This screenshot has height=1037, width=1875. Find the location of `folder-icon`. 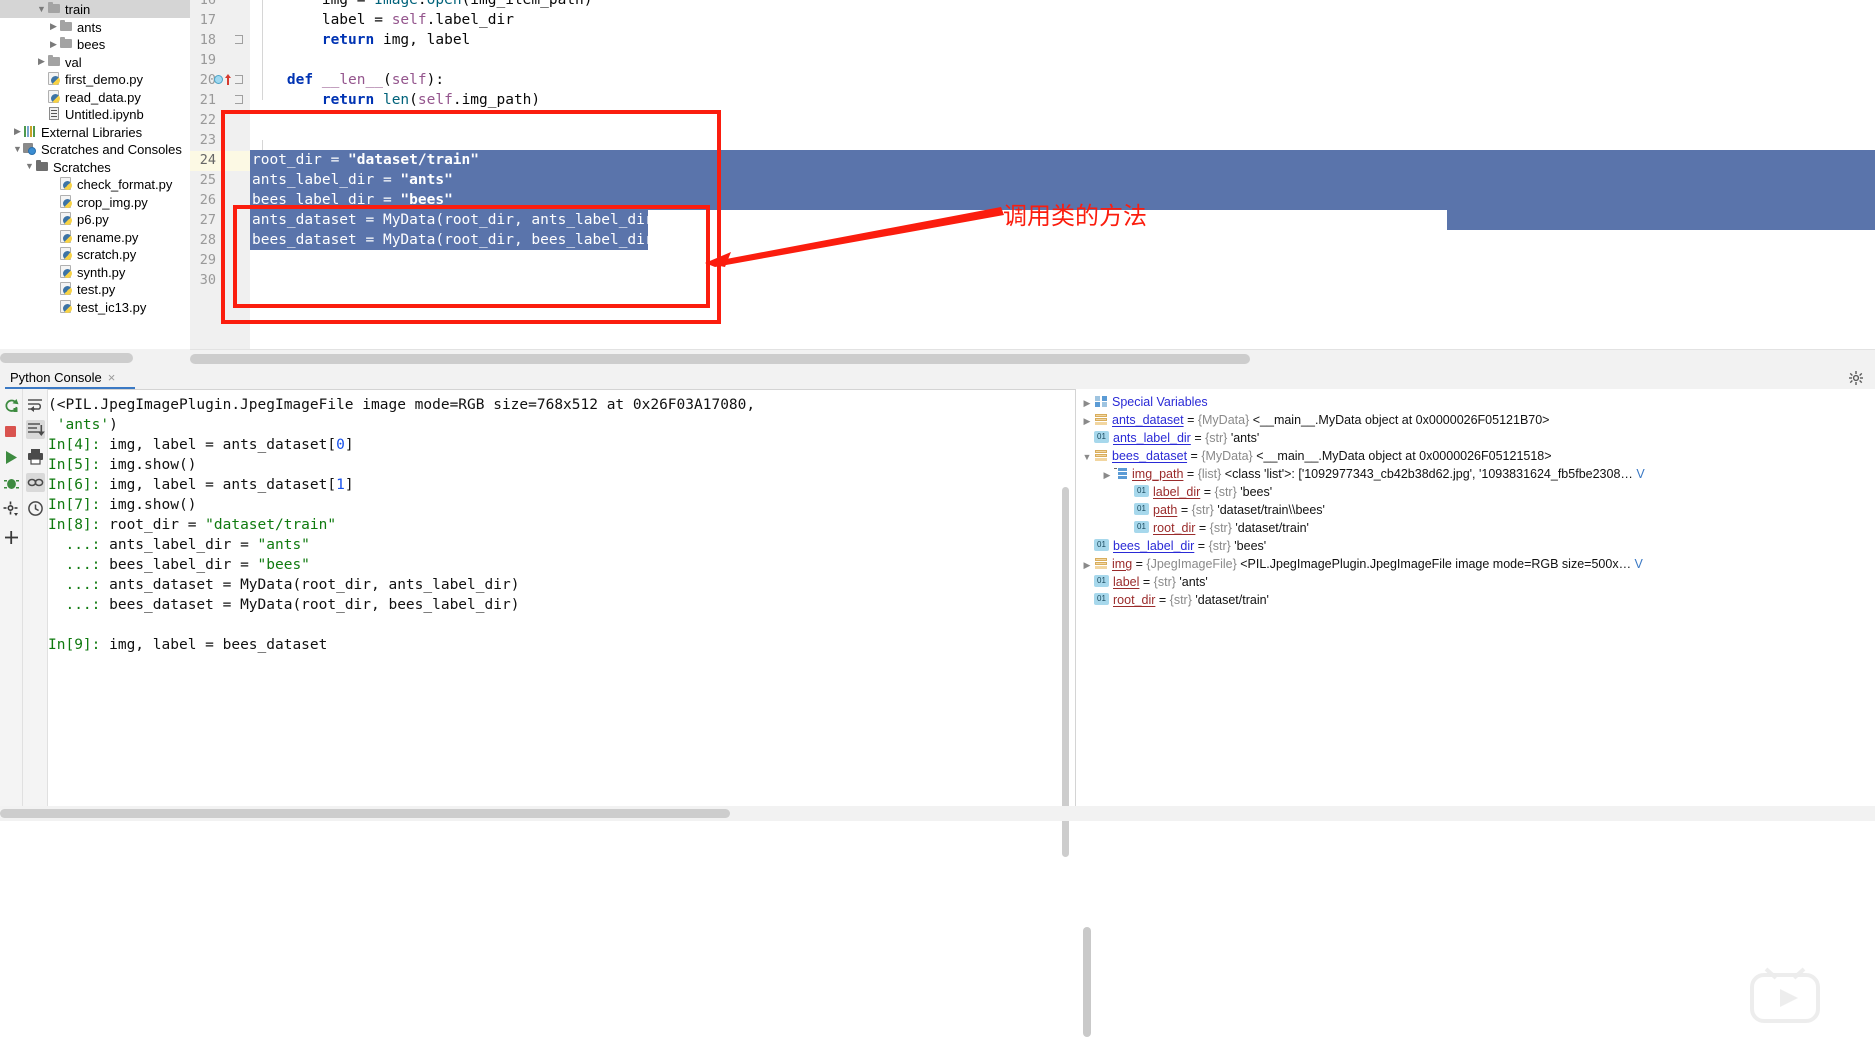

folder-icon is located at coordinates (54, 8).